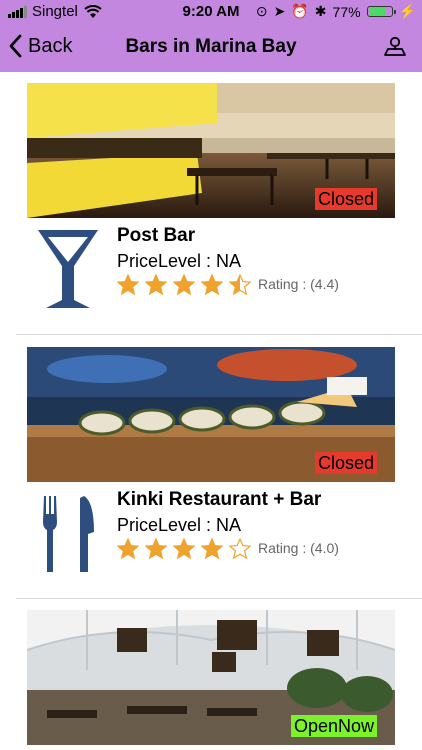 The height and width of the screenshot is (750, 422). Describe the element at coordinates (261, 11) in the screenshot. I see `rotation-lock-icon: ⊙` at that location.